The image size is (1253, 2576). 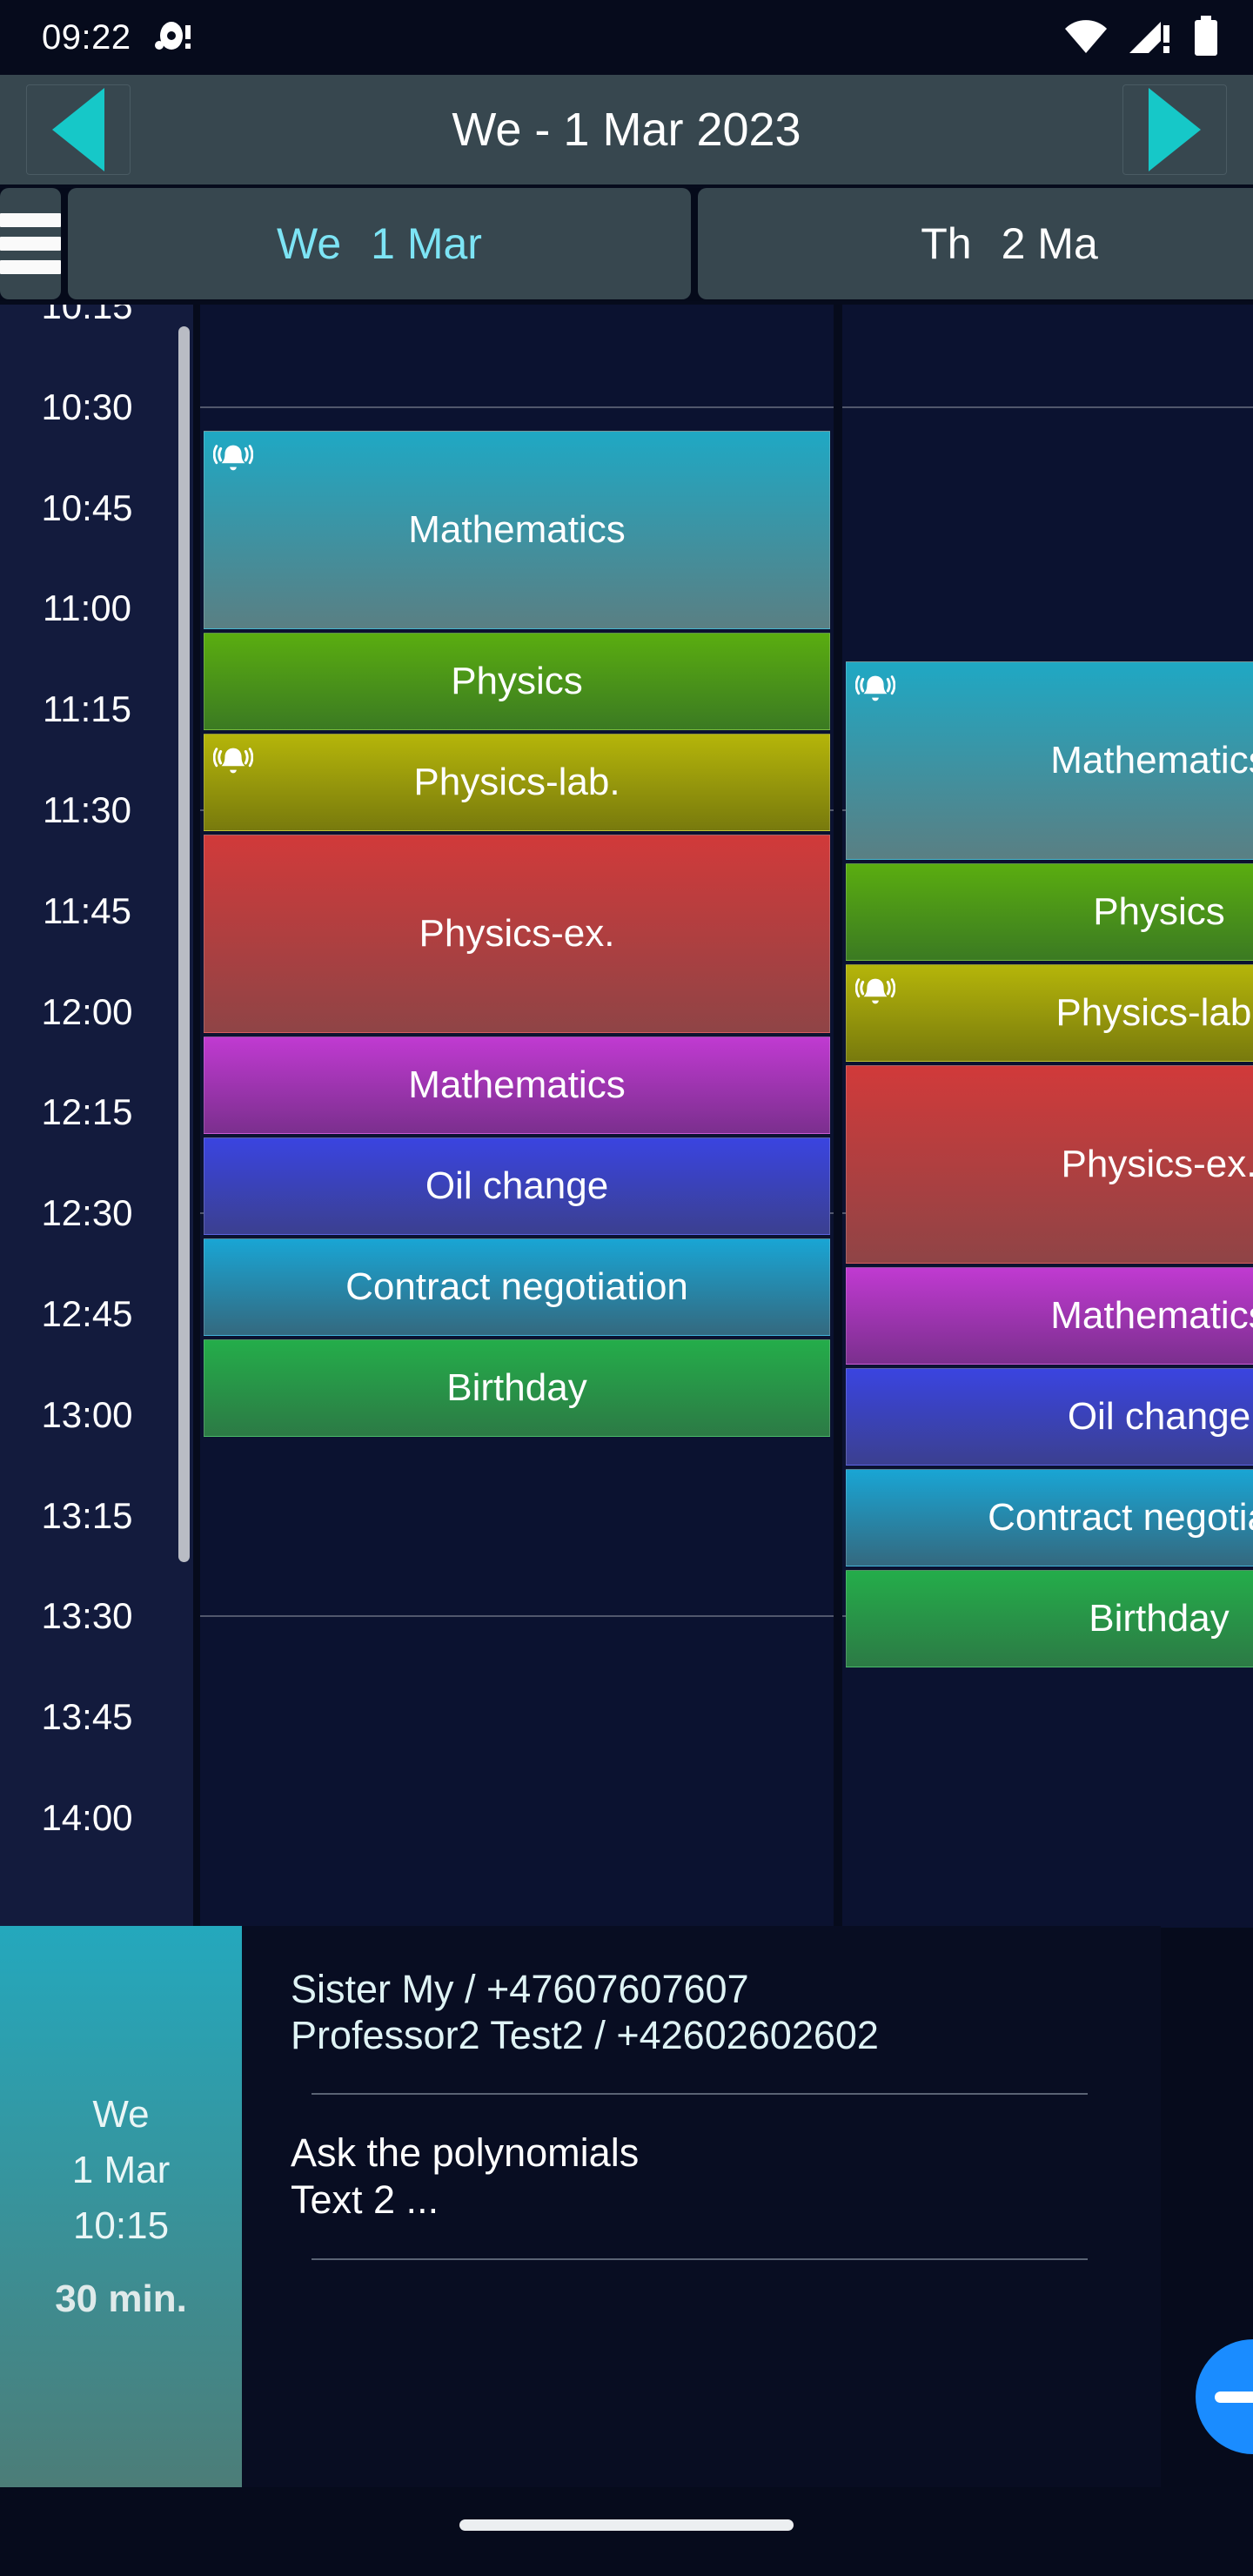 What do you see at coordinates (87, 1112) in the screenshot?
I see `time-tick: 12:15` at bounding box center [87, 1112].